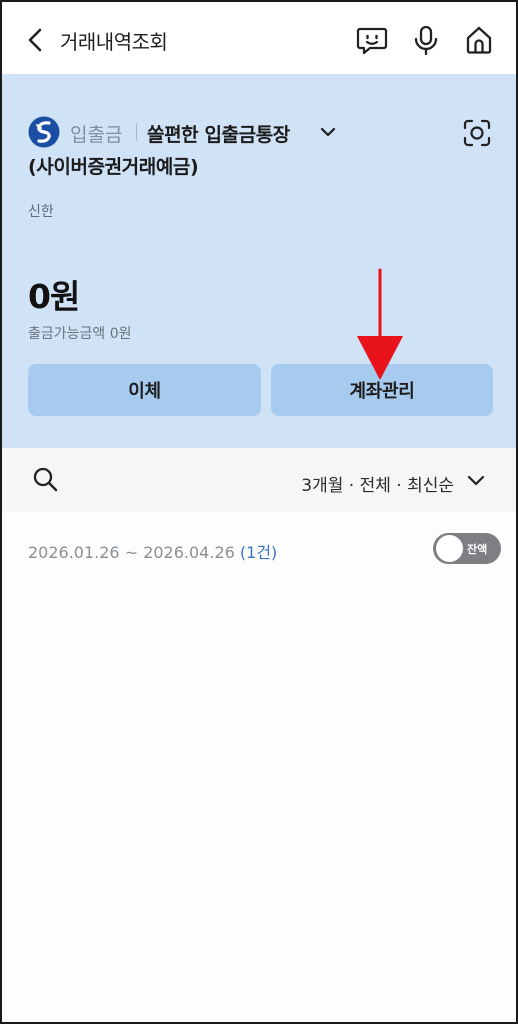 The image size is (518, 1024). I want to click on divider, so click(136, 132).